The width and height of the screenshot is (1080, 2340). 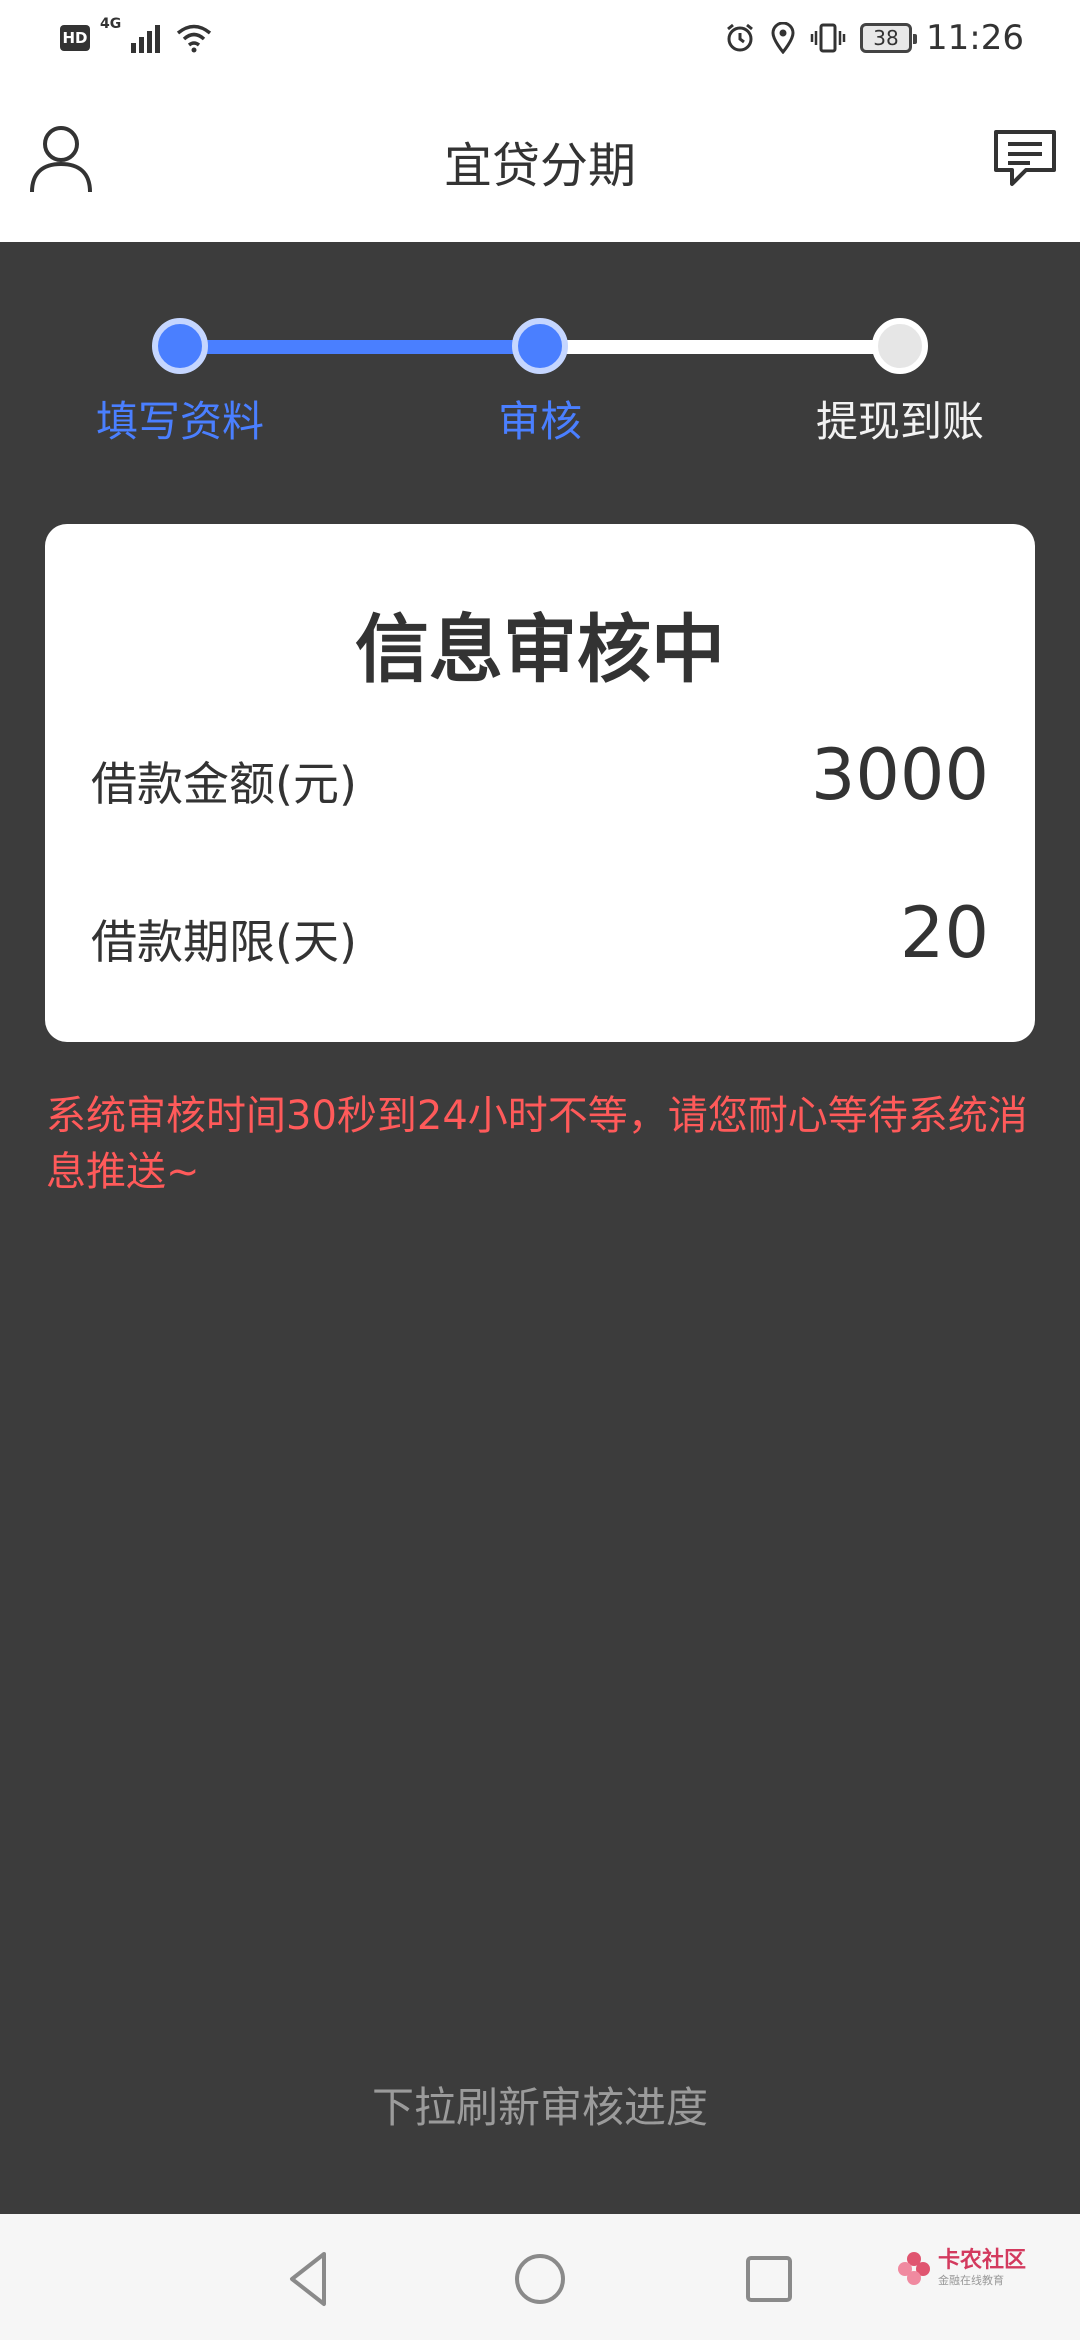 I want to click on signal-icon, so click(x=146, y=39).